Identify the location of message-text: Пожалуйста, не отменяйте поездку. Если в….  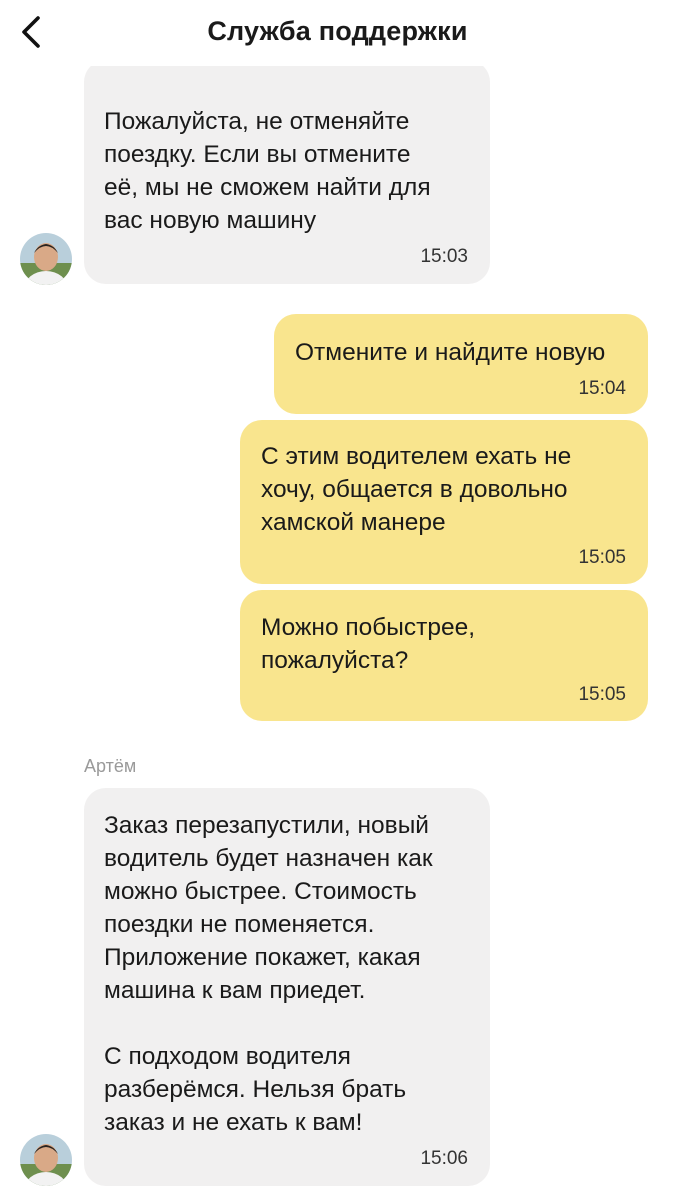
(267, 171).